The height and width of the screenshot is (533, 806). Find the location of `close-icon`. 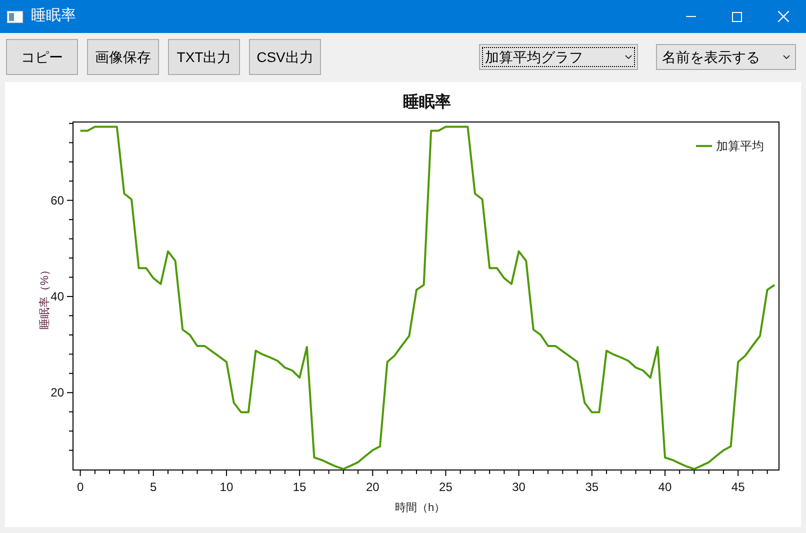

close-icon is located at coordinates (783, 16).